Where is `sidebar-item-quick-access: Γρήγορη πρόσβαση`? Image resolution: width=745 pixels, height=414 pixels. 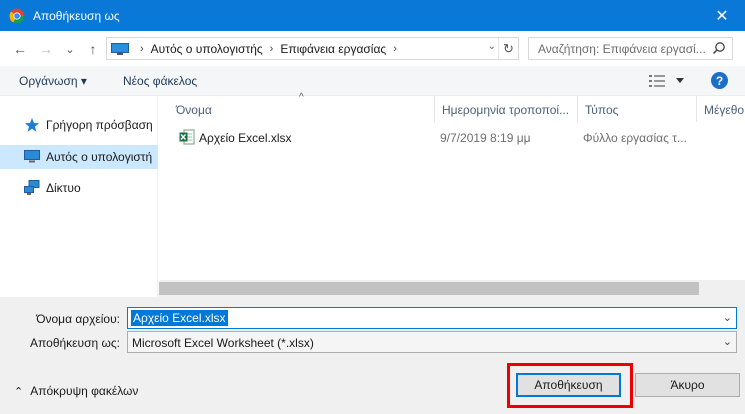 sidebar-item-quick-access: Γρήγορη πρόσβαση is located at coordinates (79, 125).